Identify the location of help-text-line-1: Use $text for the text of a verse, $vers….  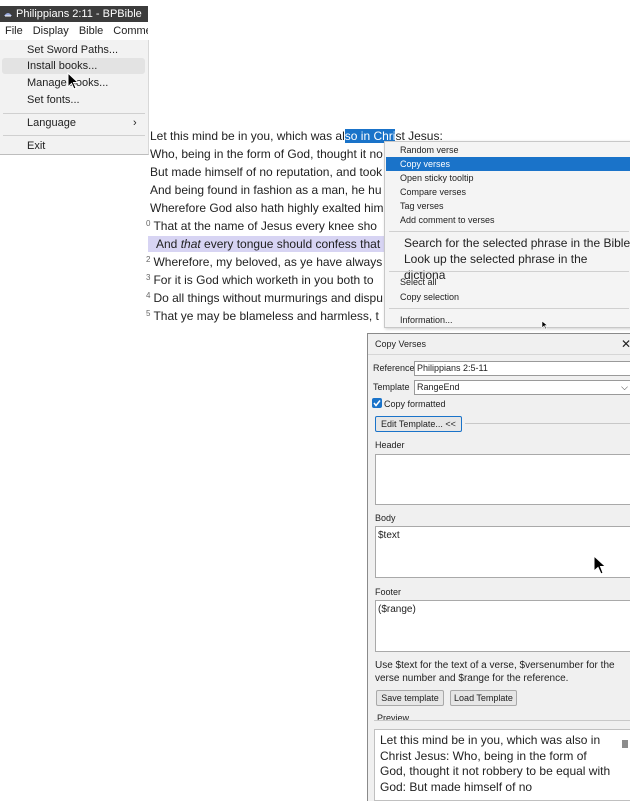
(495, 665).